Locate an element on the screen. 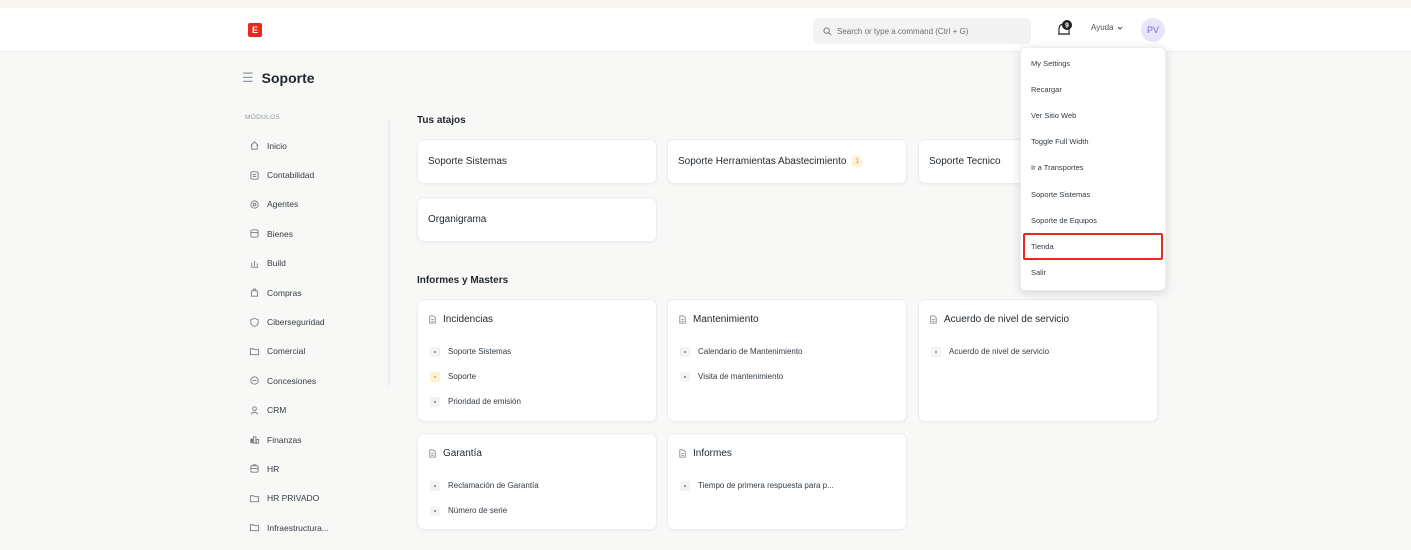  accounting-icon is located at coordinates (254, 175).